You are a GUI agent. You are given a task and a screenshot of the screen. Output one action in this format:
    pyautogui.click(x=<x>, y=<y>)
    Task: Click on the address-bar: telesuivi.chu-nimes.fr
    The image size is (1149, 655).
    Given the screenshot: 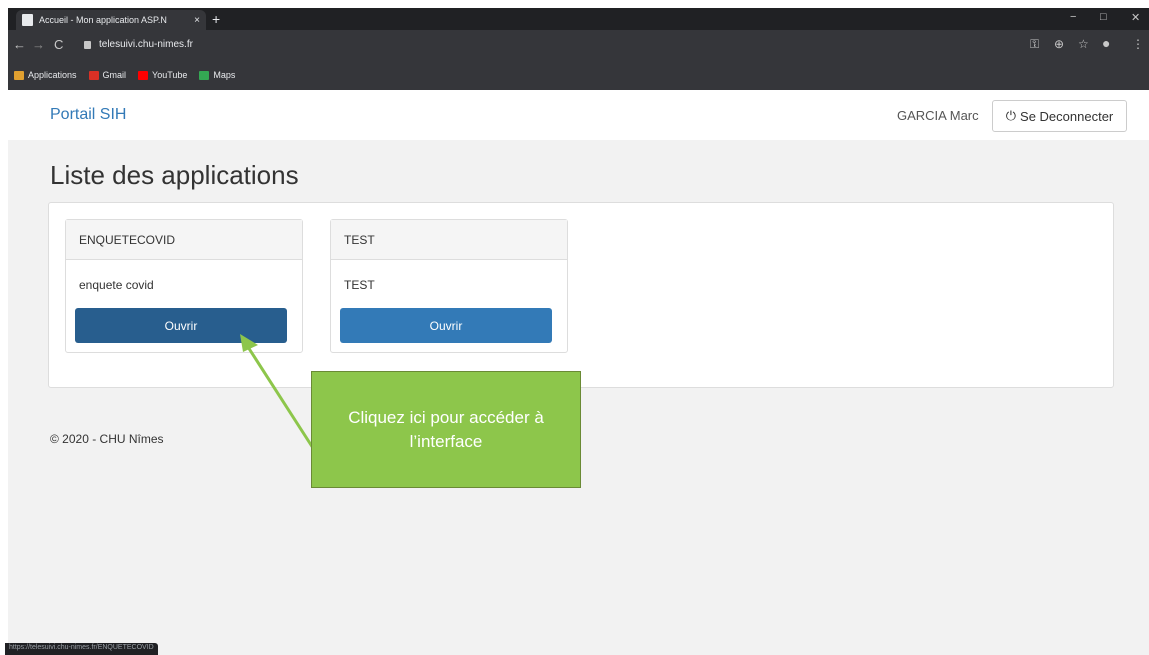 What is the action you would take?
    pyautogui.click(x=138, y=44)
    